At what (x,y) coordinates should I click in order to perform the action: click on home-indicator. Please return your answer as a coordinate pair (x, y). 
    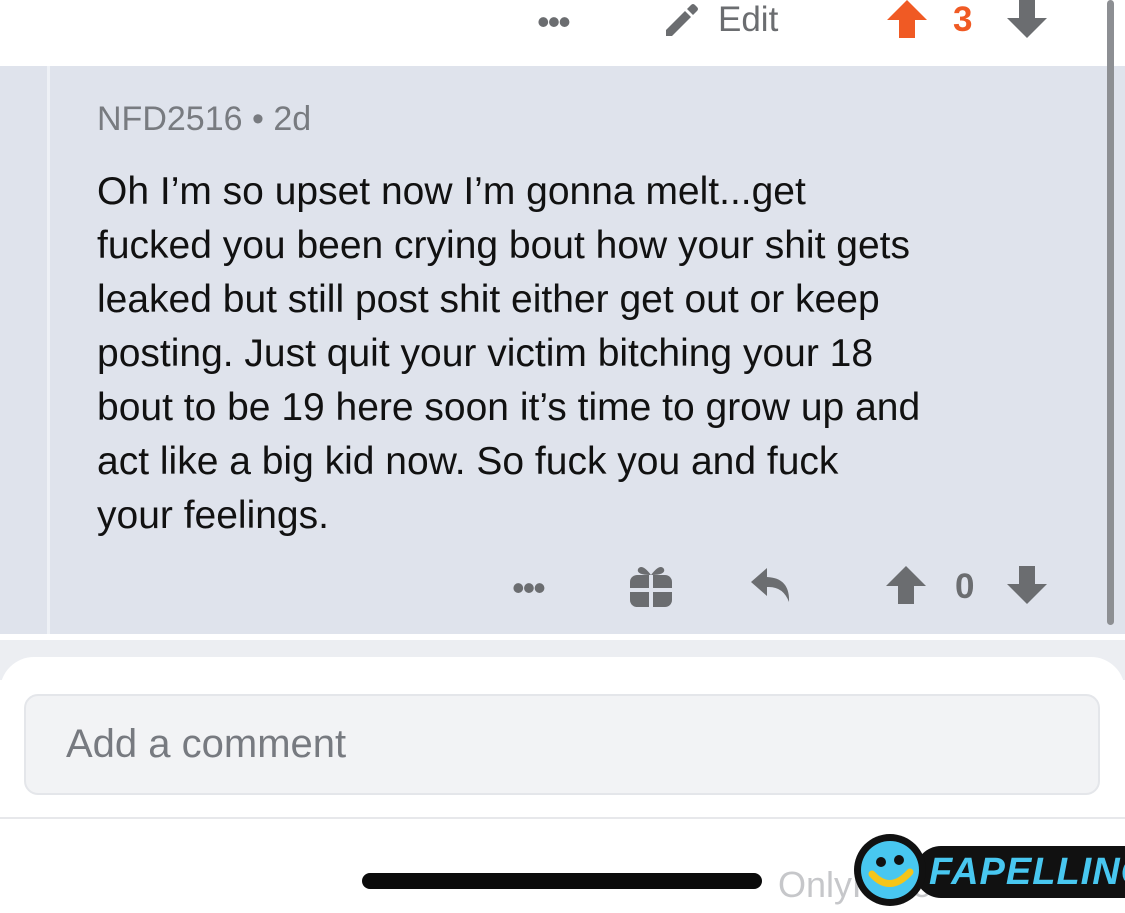
    Looking at the image, I should click on (562, 881).